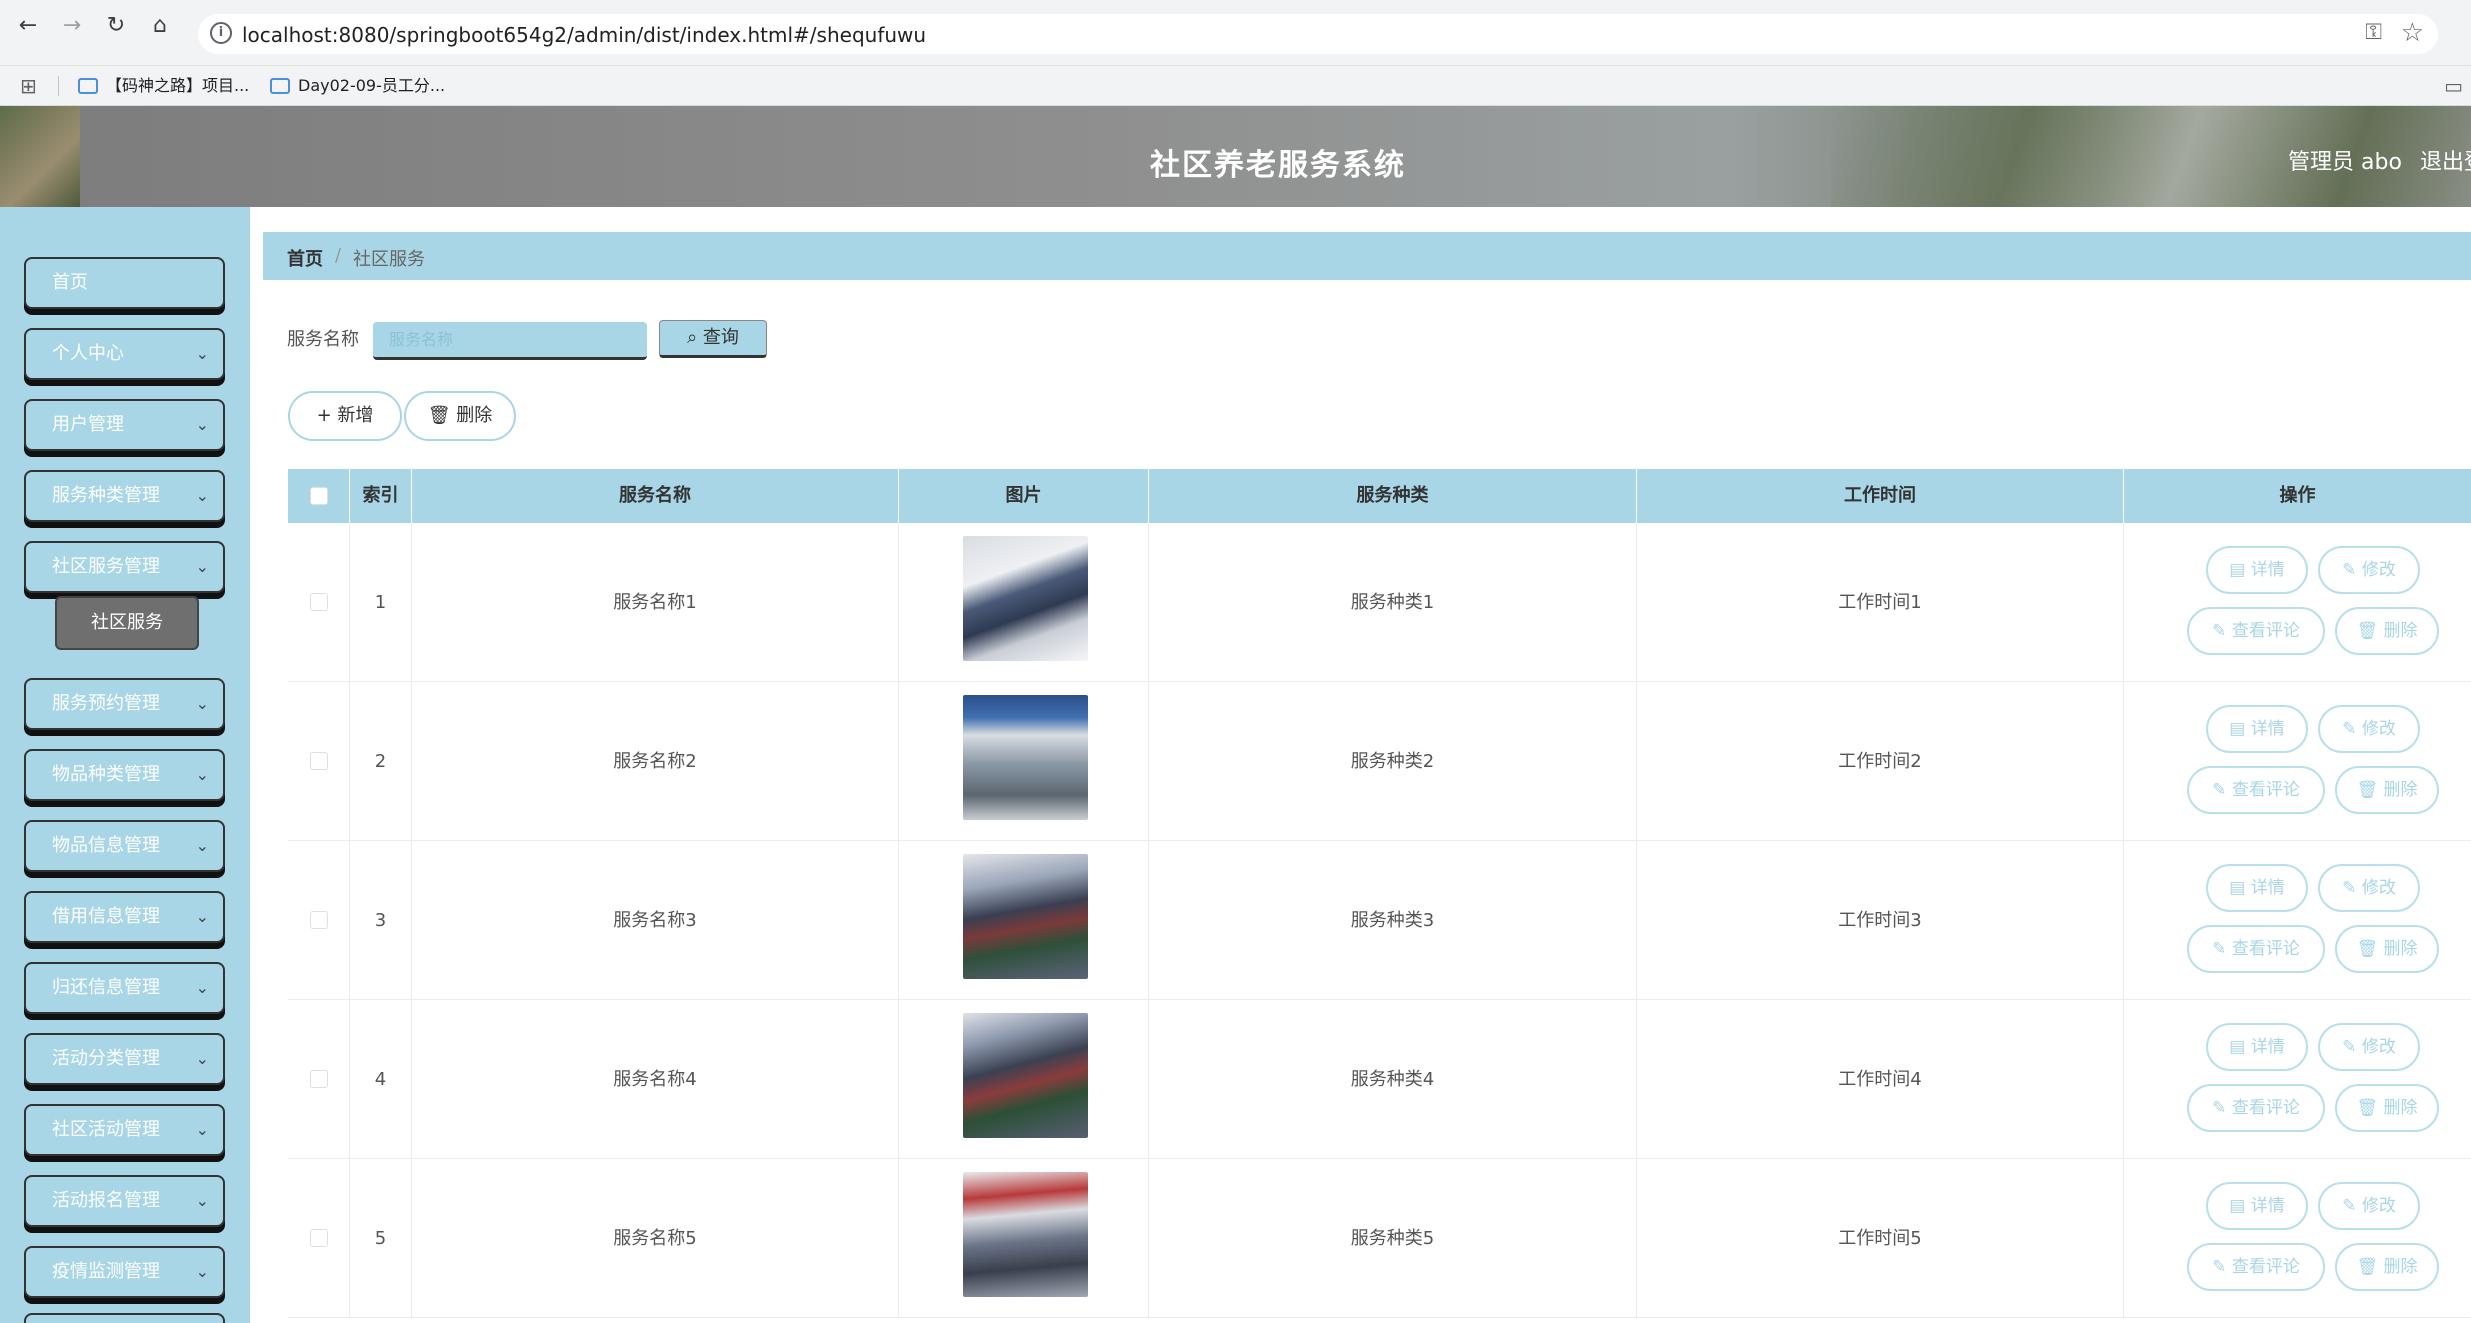 The height and width of the screenshot is (1323, 2471). Describe the element at coordinates (124, 775) in the screenshot. I see `sidebar-item-item-types: 物品种类管理 ⌄` at that location.